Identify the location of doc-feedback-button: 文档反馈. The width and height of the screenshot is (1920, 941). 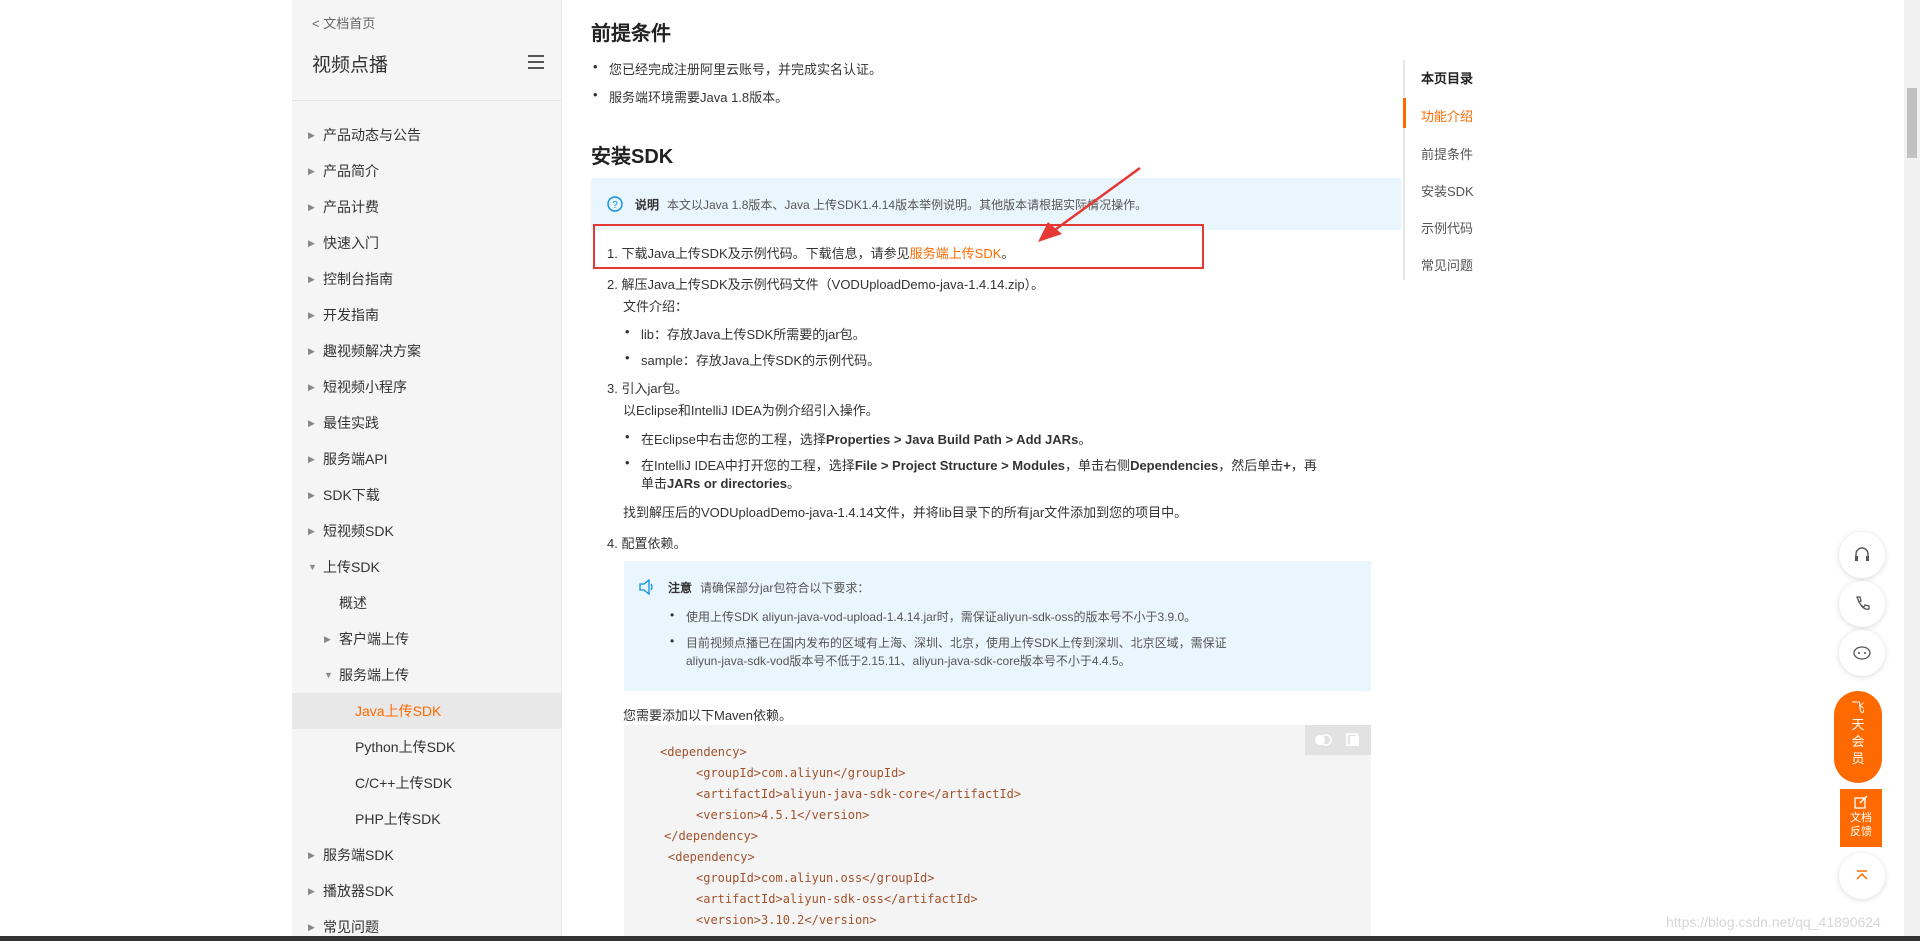
(1861, 818).